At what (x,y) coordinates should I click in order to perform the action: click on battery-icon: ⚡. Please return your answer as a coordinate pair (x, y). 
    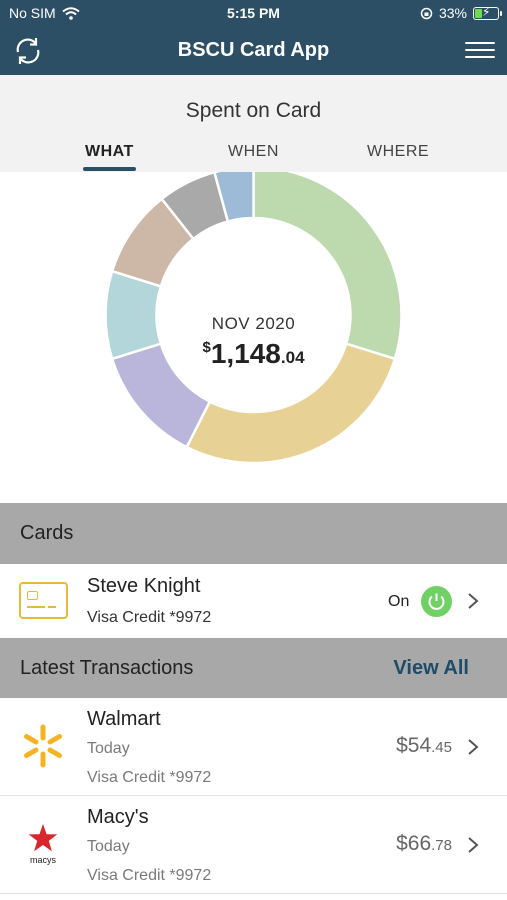
    Looking at the image, I should click on (487, 12).